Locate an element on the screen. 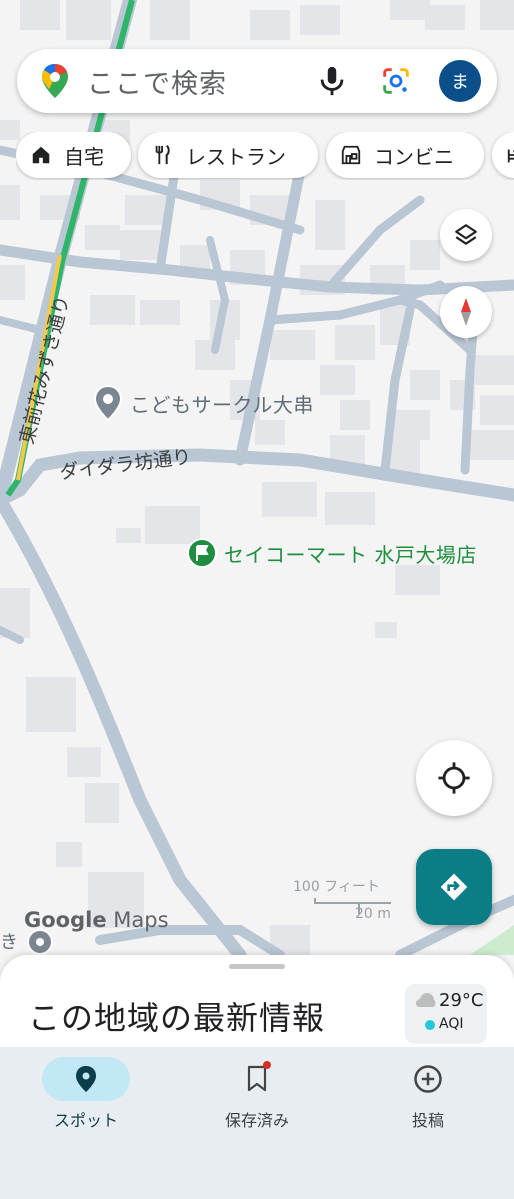  restaurant-icon is located at coordinates (162, 154).